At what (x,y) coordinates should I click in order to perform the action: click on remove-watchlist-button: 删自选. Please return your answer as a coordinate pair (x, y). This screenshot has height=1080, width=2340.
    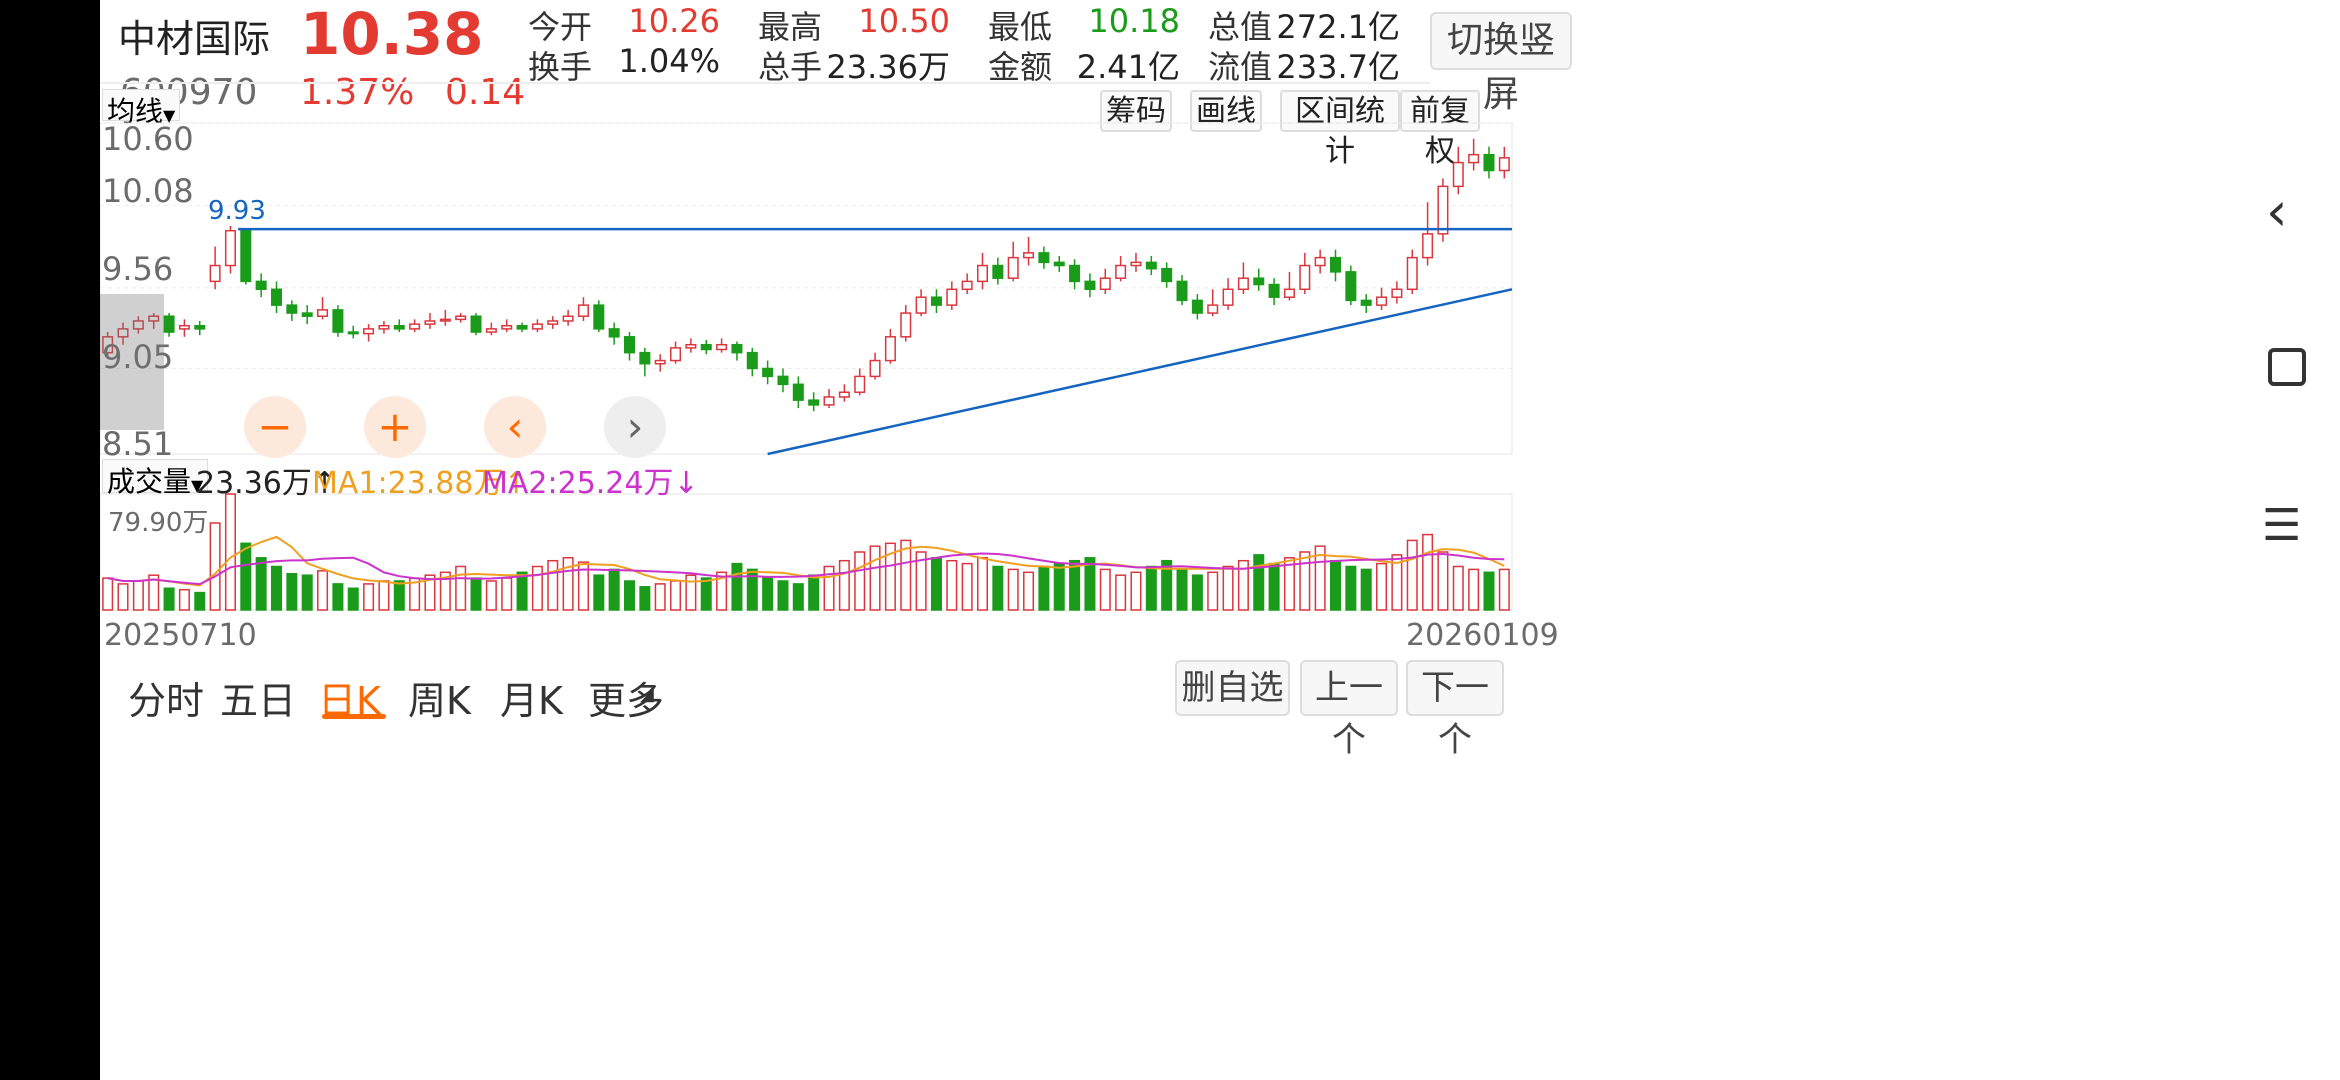
    Looking at the image, I should click on (1232, 688).